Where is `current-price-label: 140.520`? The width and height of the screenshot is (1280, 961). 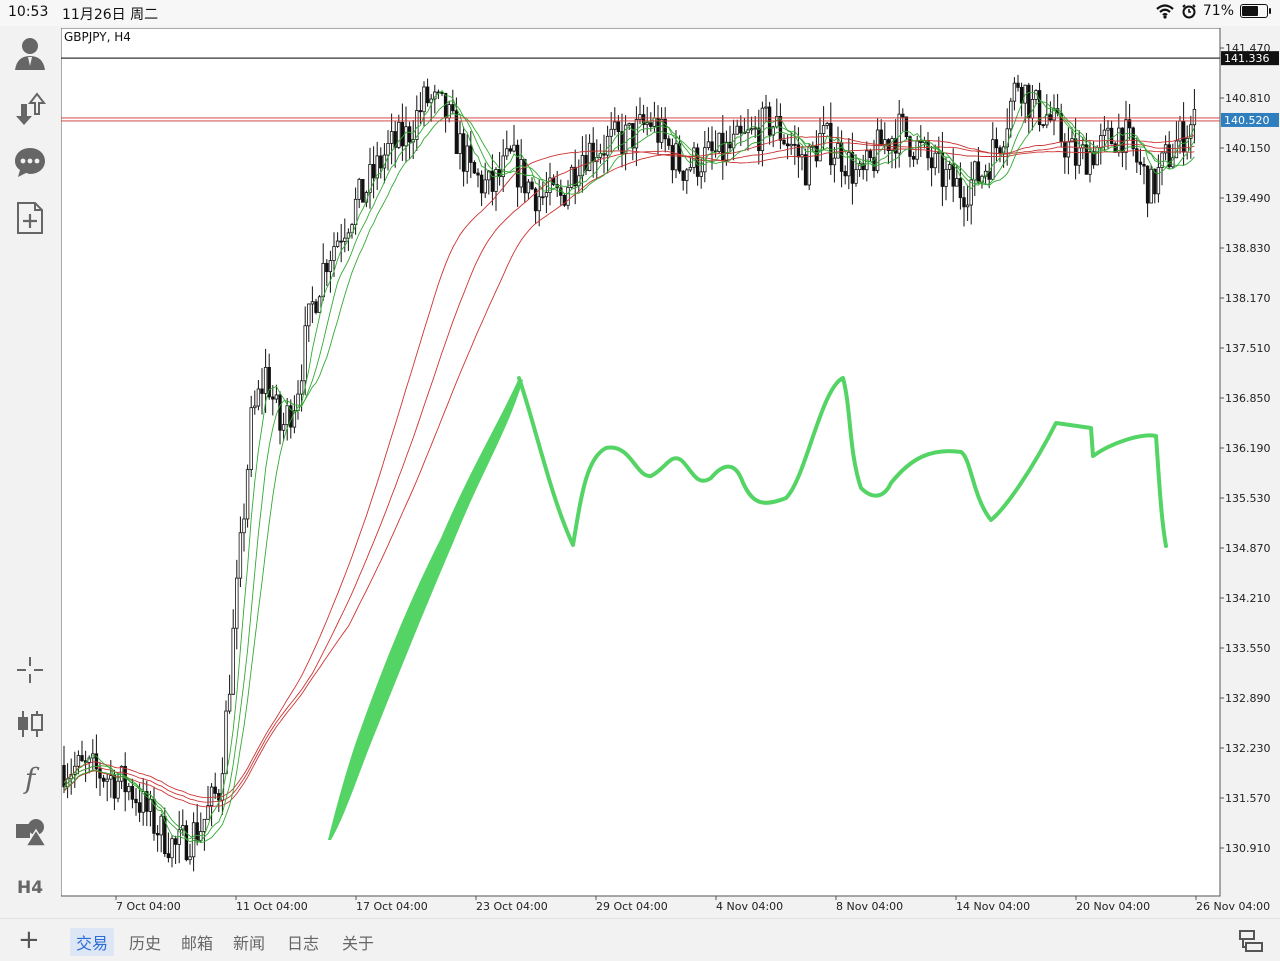
current-price-label: 140.520 is located at coordinates (1247, 120).